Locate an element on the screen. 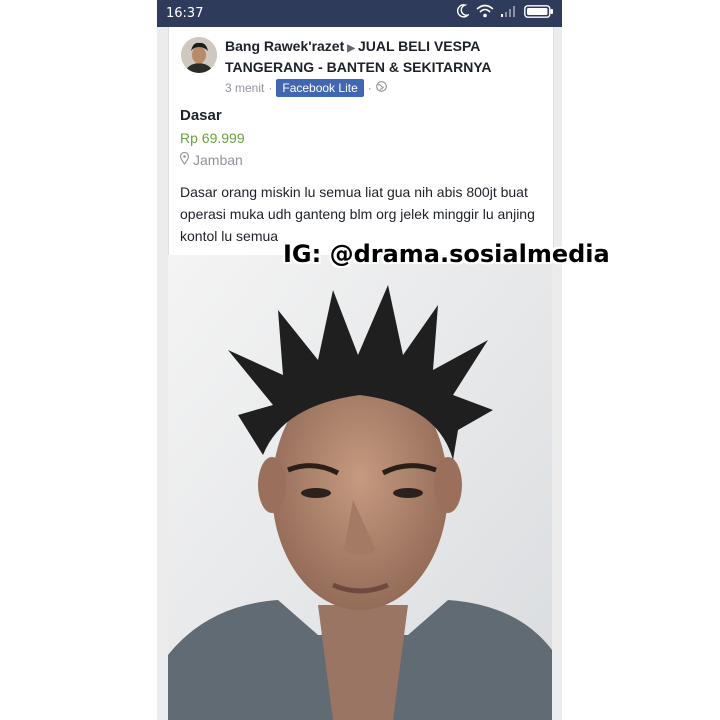  listing-title: Dasar is located at coordinates (201, 115).